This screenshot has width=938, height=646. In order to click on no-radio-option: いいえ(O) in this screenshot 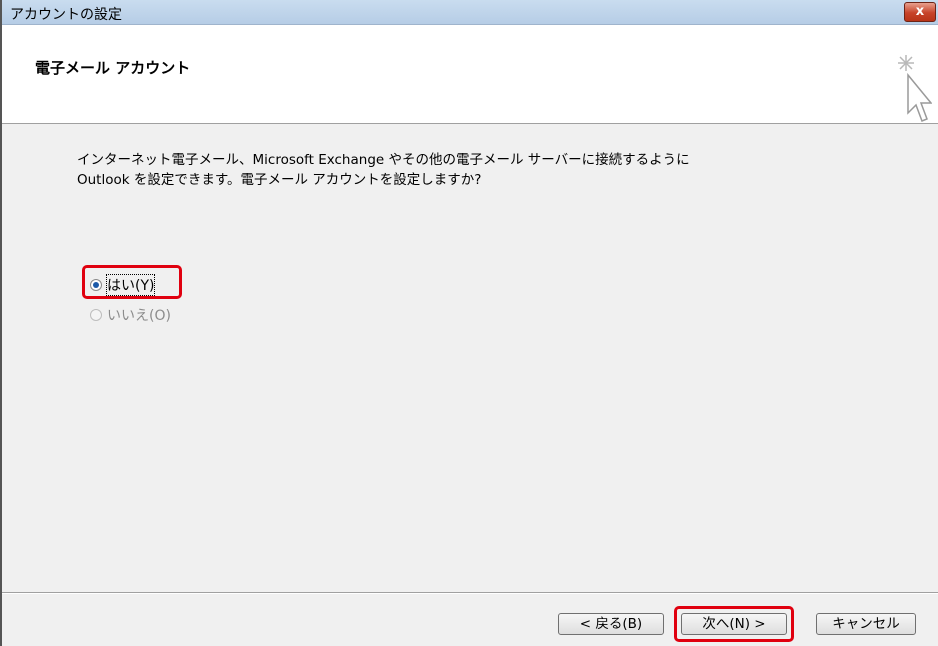, I will do `click(130, 315)`.